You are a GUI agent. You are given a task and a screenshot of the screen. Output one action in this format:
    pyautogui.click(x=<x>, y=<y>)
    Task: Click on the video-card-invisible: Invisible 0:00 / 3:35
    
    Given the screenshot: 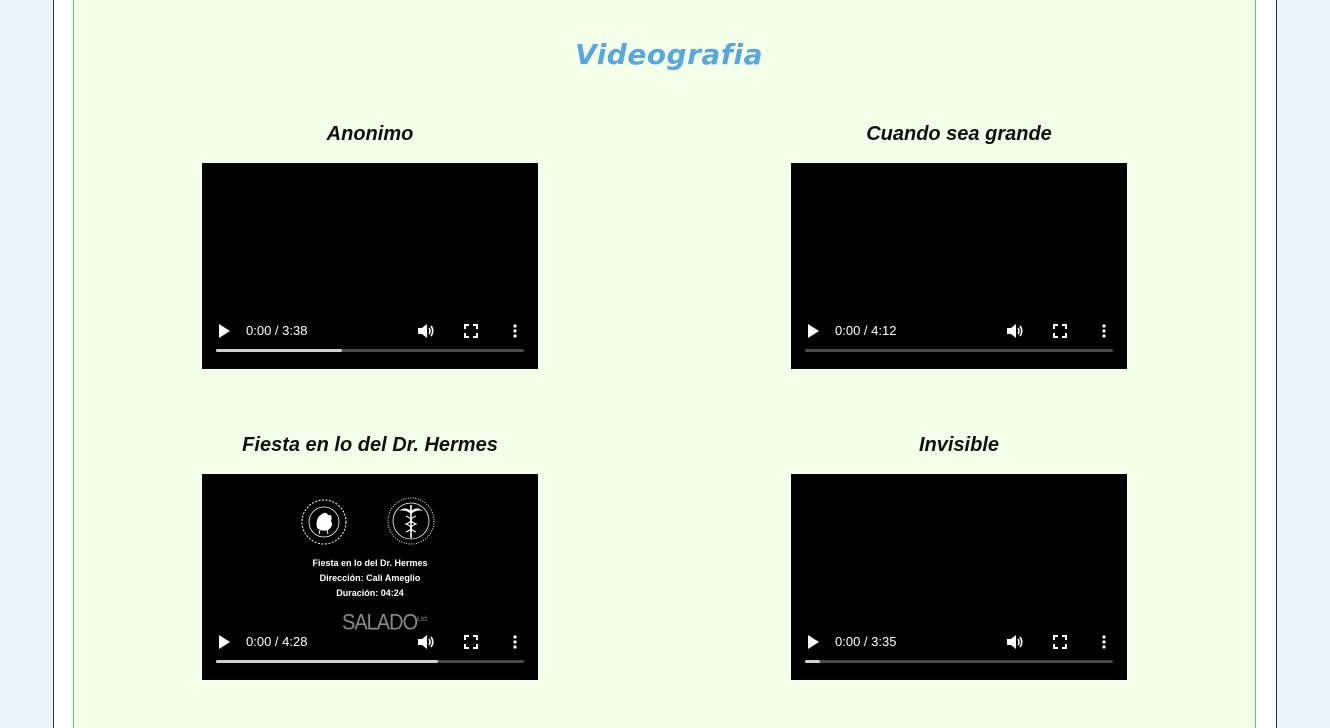 What is the action you would take?
    pyautogui.click(x=959, y=556)
    